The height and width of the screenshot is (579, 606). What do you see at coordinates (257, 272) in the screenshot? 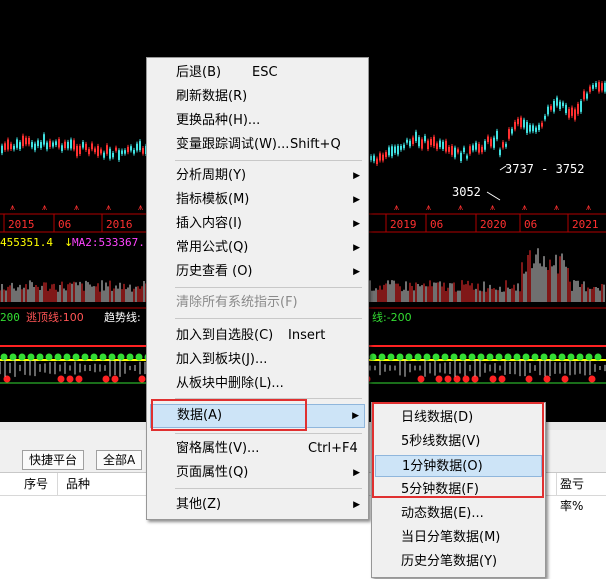
I see `menu-item-history-view: 历史查看 (O) ▶` at bounding box center [257, 272].